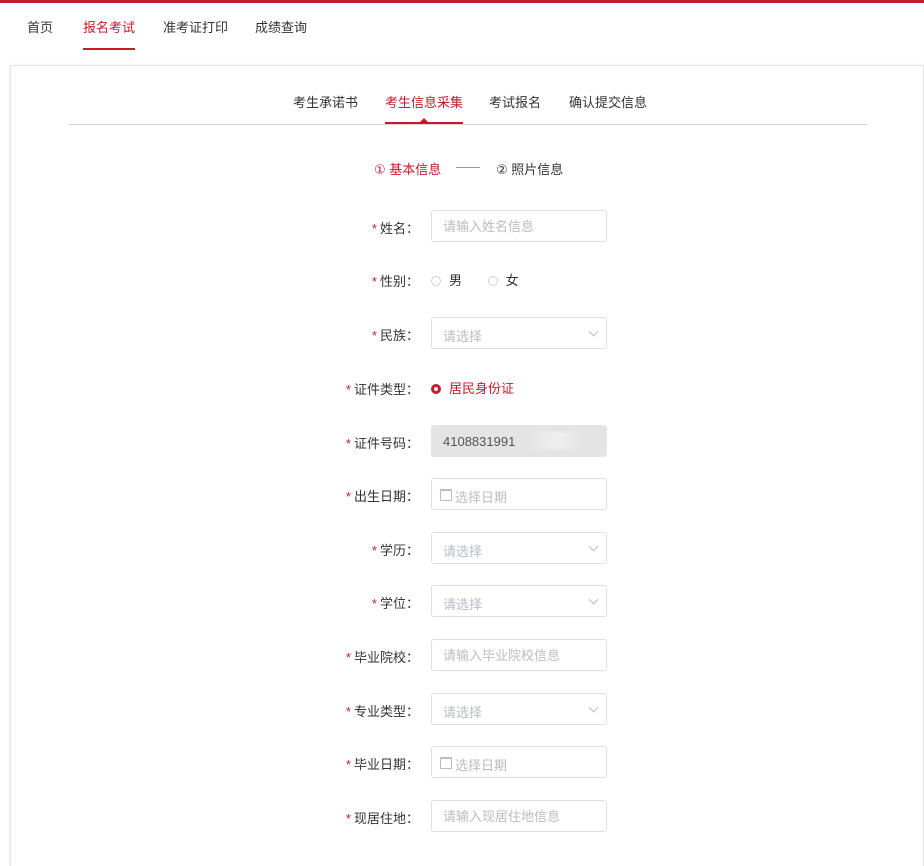  I want to click on radio-checked-icon, so click(436, 389).